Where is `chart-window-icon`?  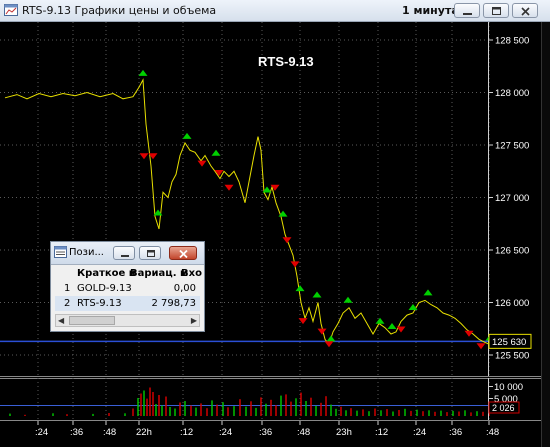
chart-window-icon is located at coordinates (11, 10).